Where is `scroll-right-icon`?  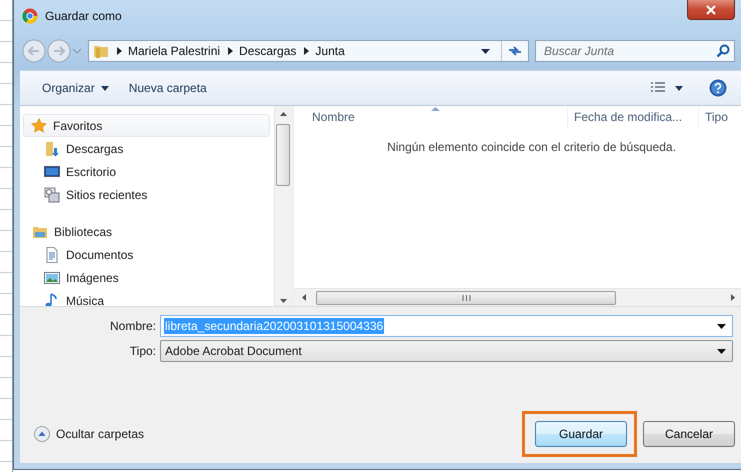
scroll-right-icon is located at coordinates (733, 297).